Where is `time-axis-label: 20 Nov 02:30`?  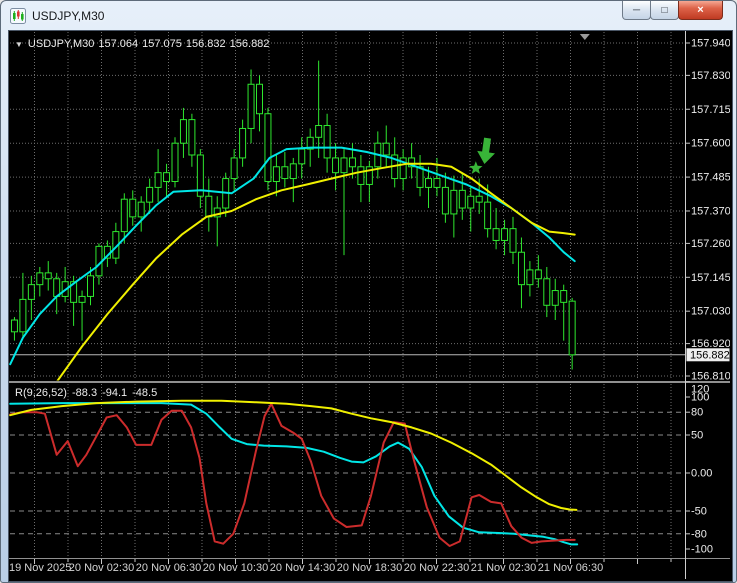
time-axis-label: 20 Nov 02:30 is located at coordinates (101, 568).